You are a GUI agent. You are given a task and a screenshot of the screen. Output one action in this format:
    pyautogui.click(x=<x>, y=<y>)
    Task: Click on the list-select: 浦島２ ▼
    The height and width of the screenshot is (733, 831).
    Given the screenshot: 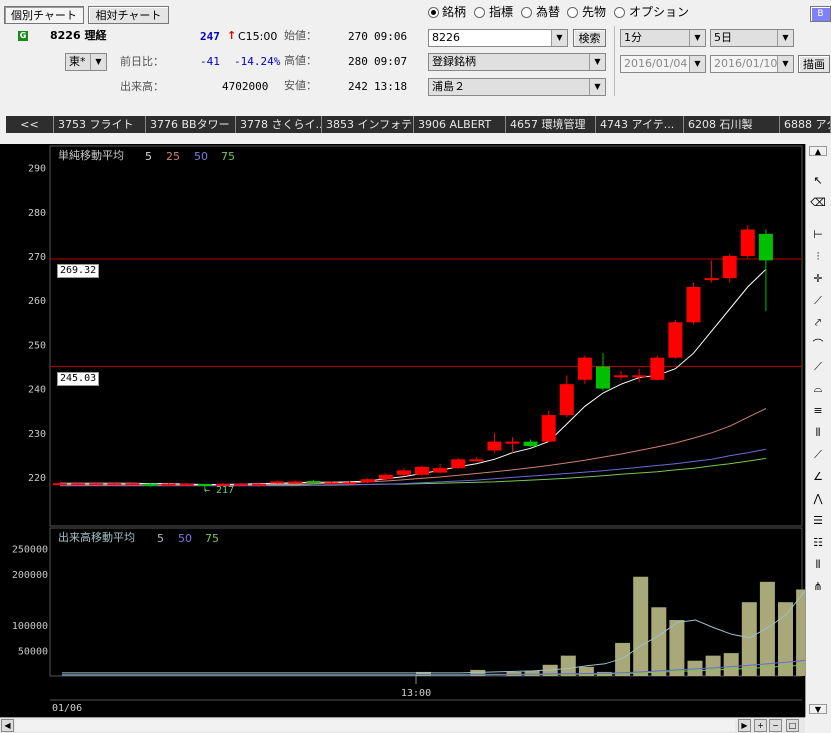 What is the action you would take?
    pyautogui.click(x=517, y=87)
    